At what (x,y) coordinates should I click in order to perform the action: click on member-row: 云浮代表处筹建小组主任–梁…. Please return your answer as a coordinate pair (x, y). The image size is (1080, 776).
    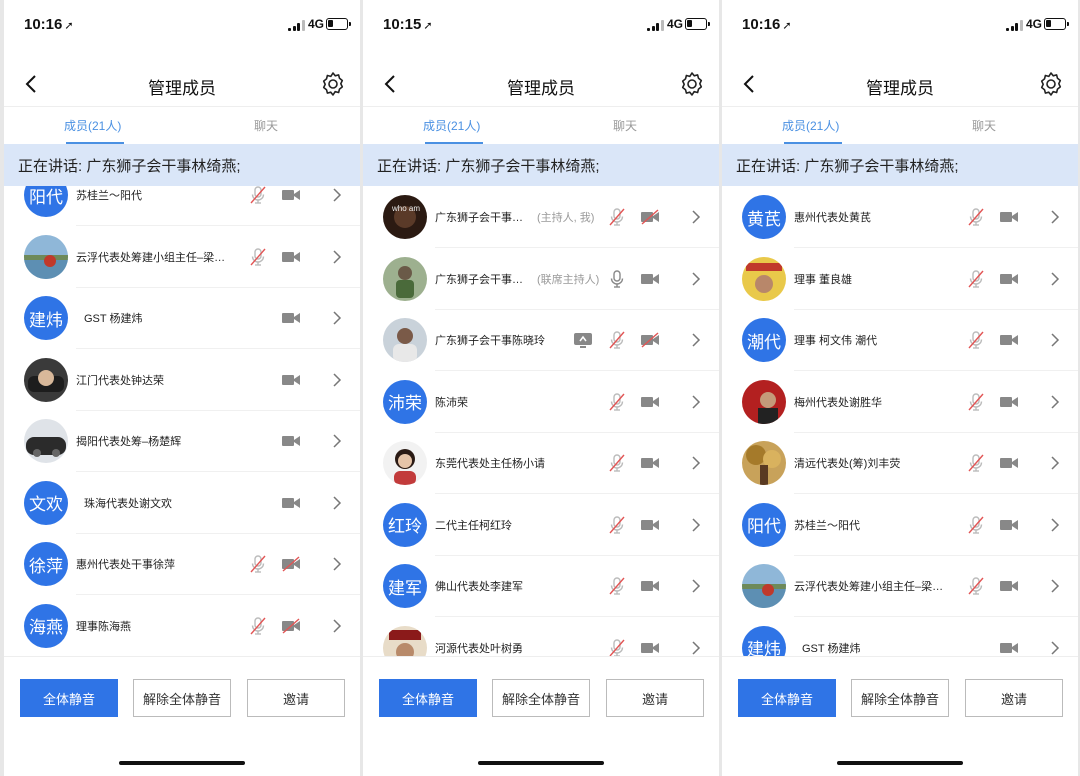
    Looking at the image, I should click on (182, 257).